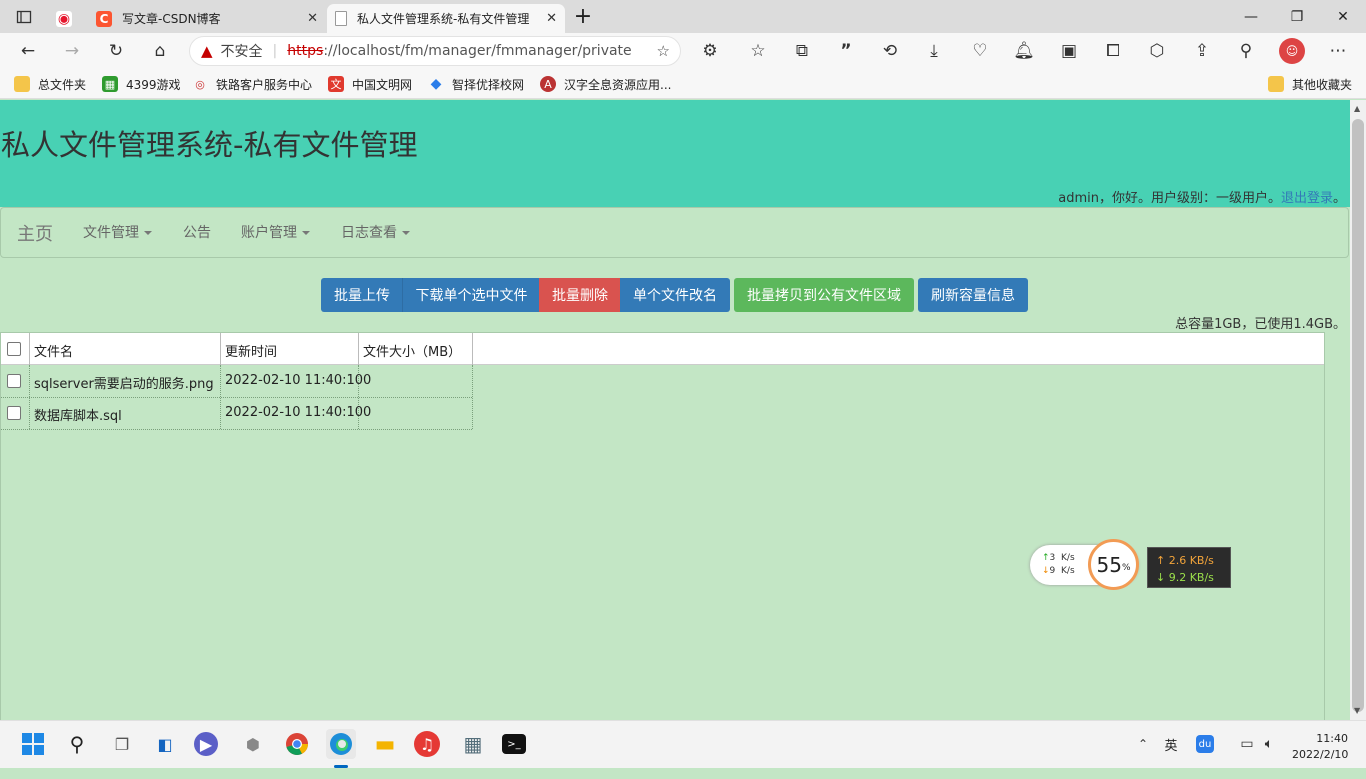 Image resolution: width=1366 pixels, height=779 pixels. What do you see at coordinates (514, 744) in the screenshot?
I see `terminal-icon: >_` at bounding box center [514, 744].